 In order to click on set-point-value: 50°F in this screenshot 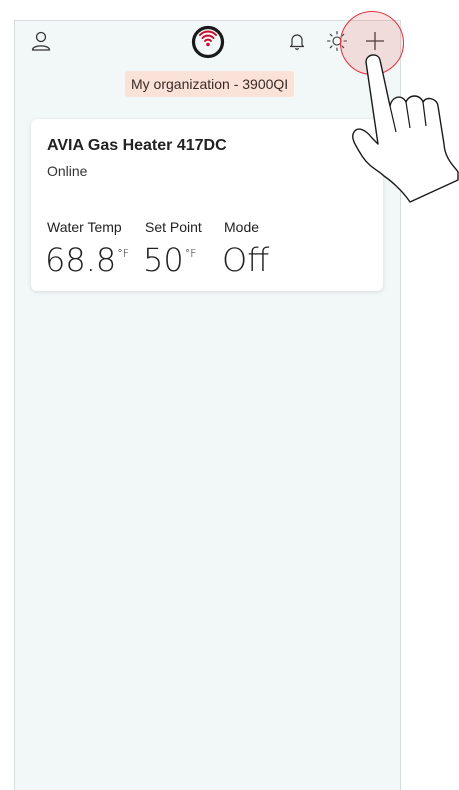, I will do `click(170, 260)`.